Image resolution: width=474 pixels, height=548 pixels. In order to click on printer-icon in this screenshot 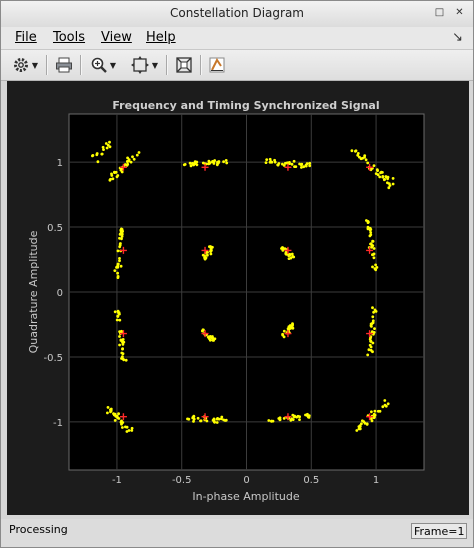, I will do `click(64, 65)`.